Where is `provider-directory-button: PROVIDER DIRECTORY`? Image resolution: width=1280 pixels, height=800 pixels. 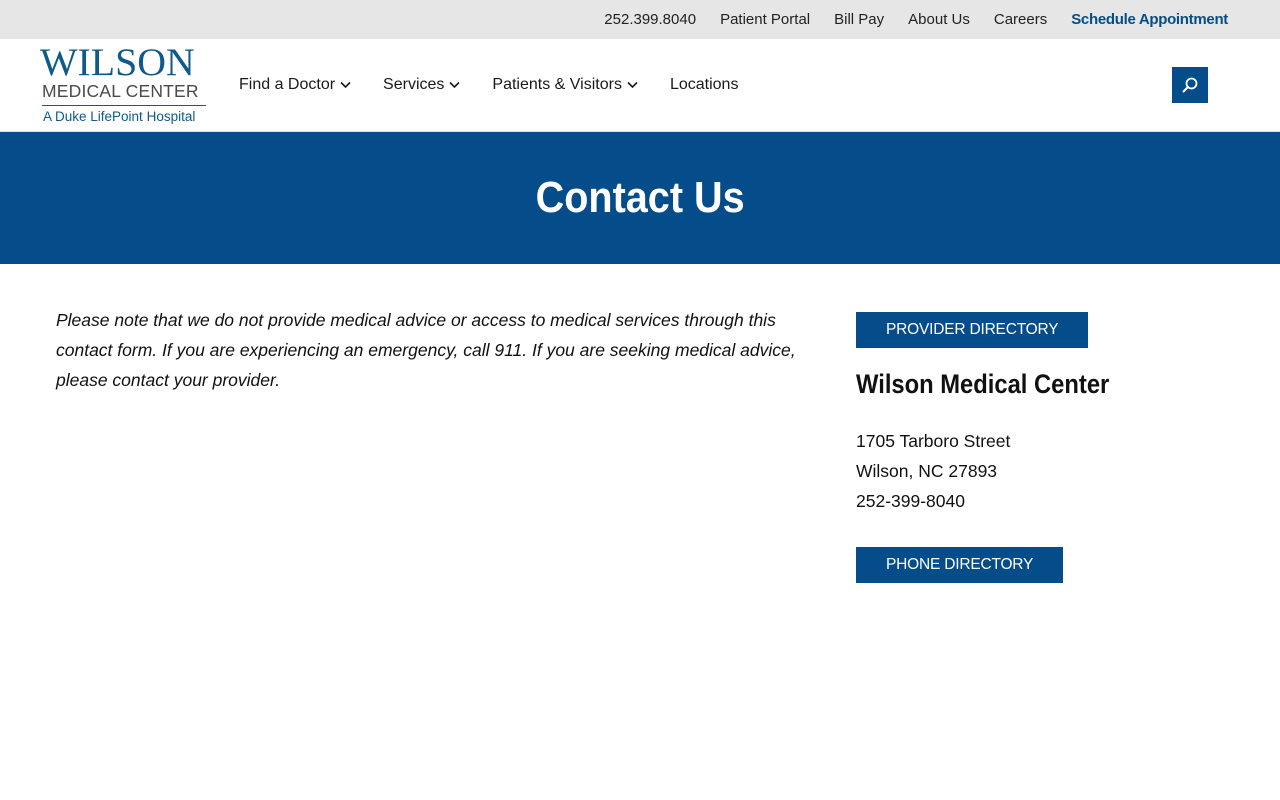 provider-directory-button: PROVIDER DIRECTORY is located at coordinates (972, 330).